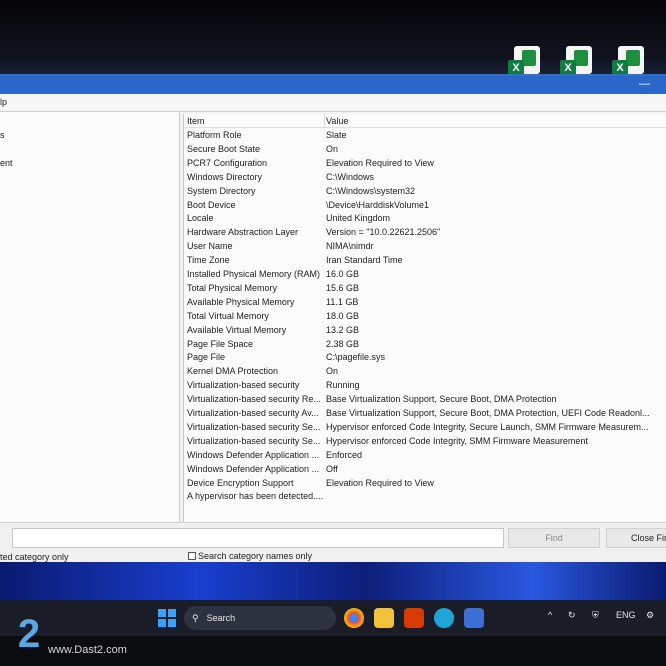 Image resolution: width=666 pixels, height=666 pixels. Describe the element at coordinates (200, 218) in the screenshot. I see `row-item: Locale` at that location.